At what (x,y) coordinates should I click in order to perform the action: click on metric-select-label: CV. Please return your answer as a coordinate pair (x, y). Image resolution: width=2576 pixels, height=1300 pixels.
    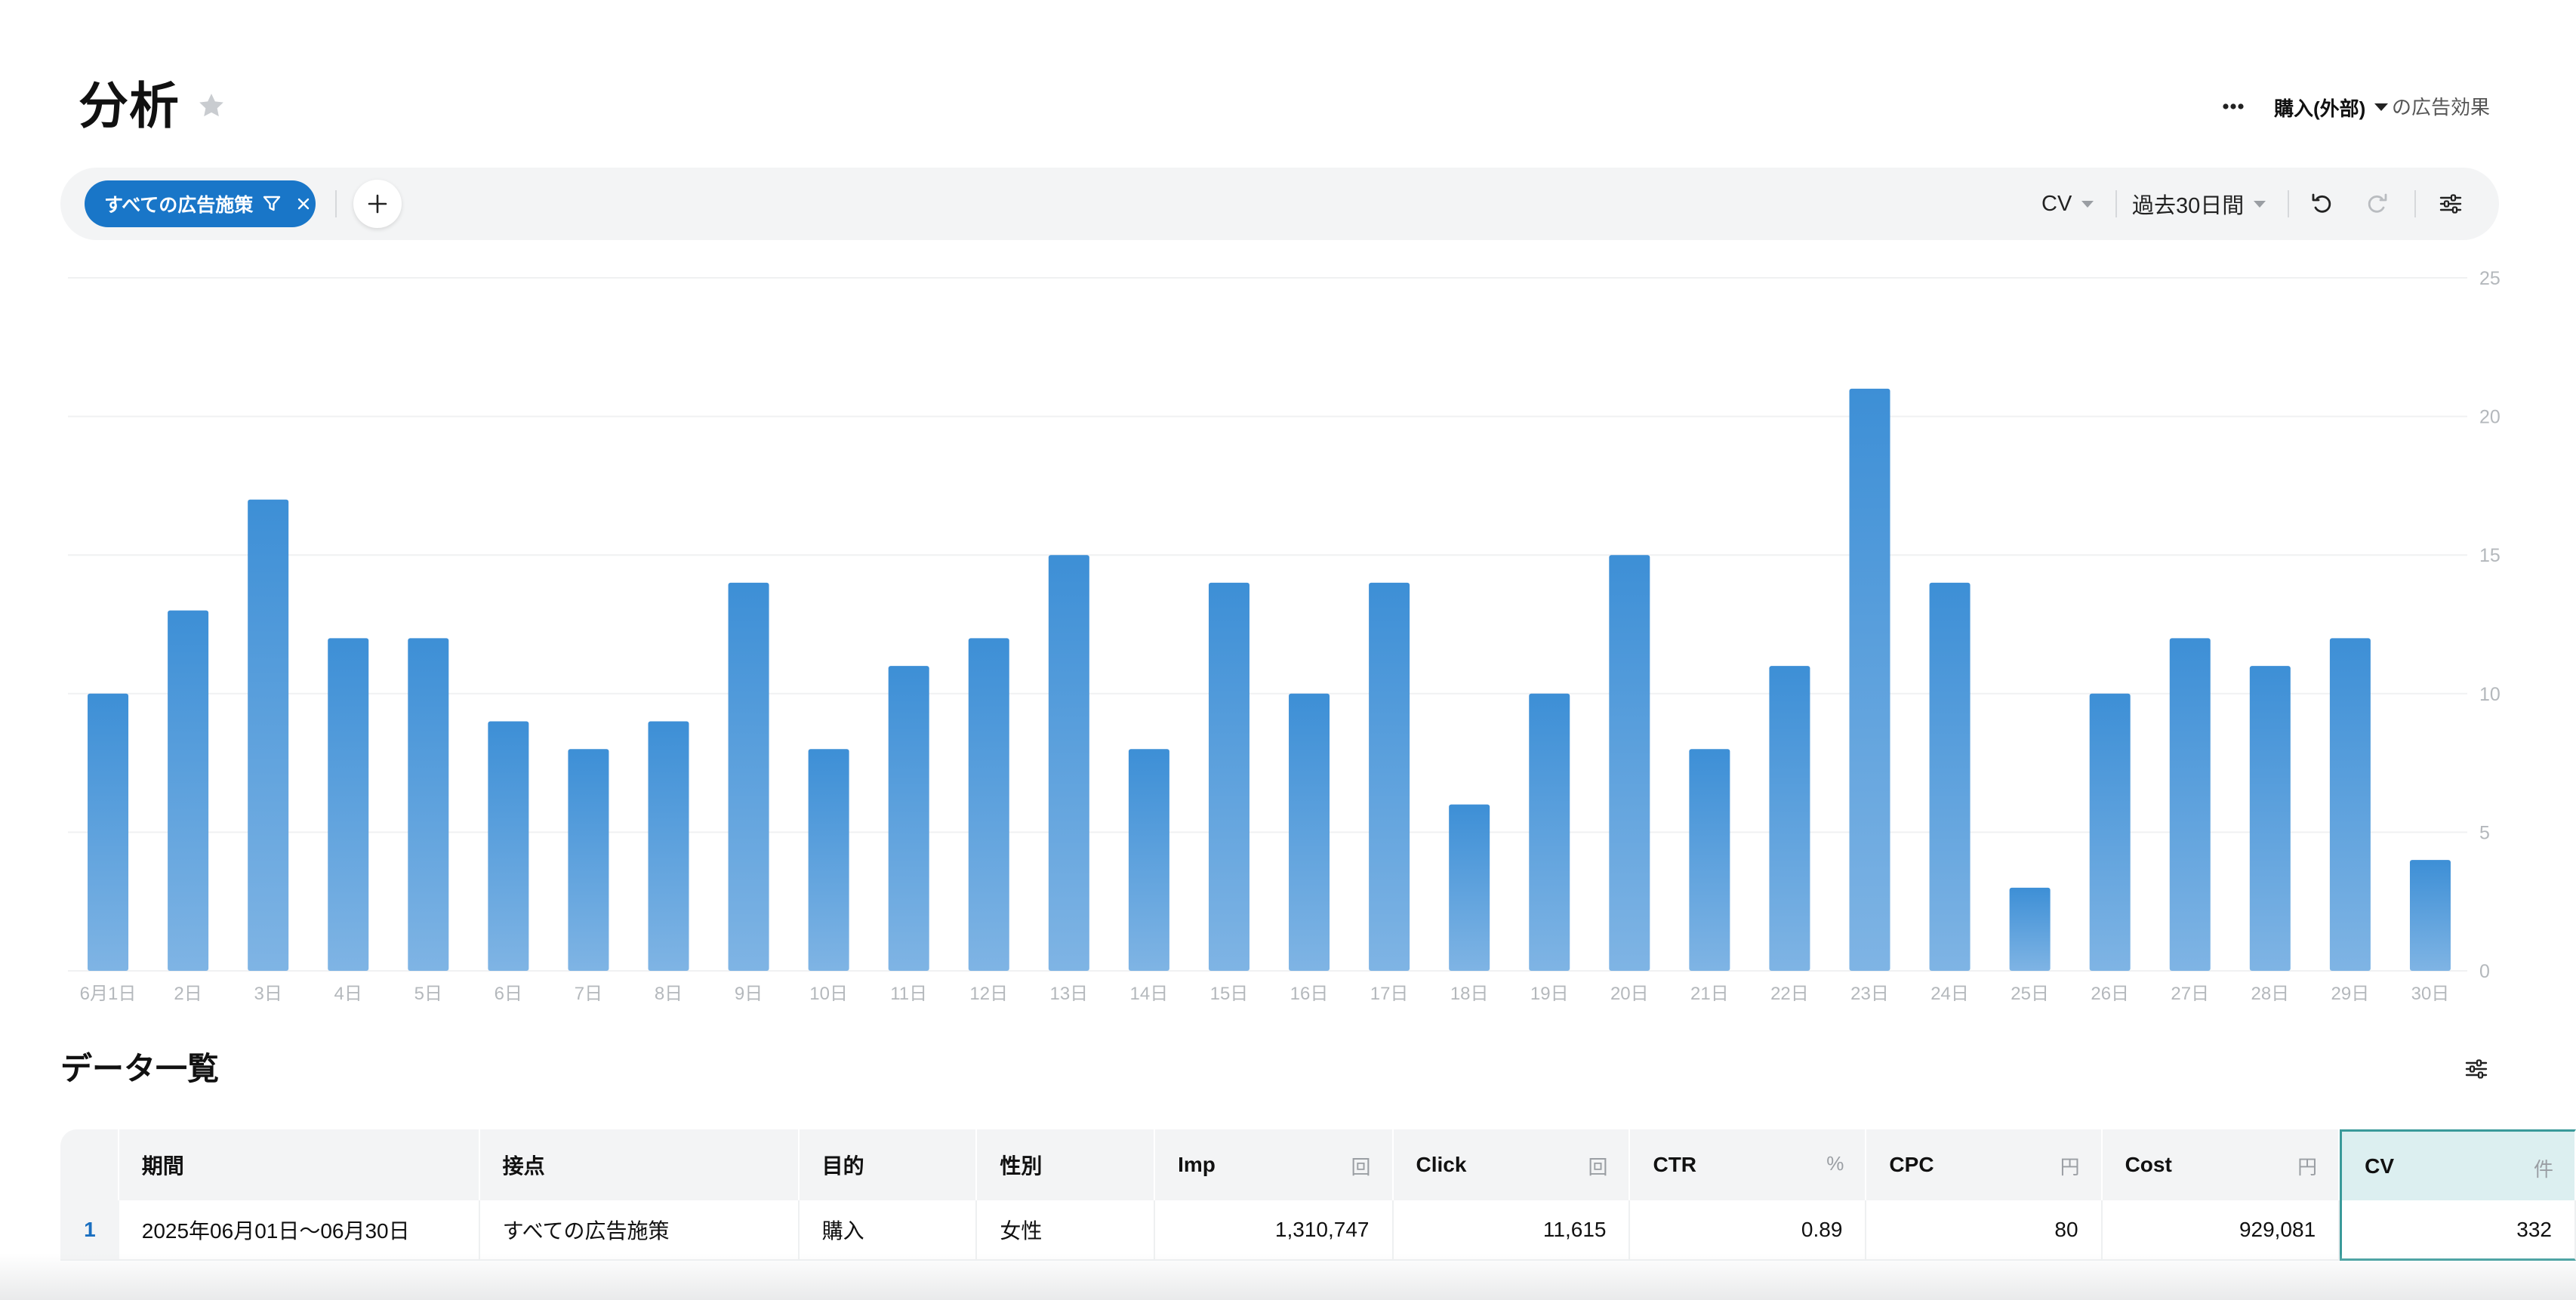
    Looking at the image, I should click on (2056, 203).